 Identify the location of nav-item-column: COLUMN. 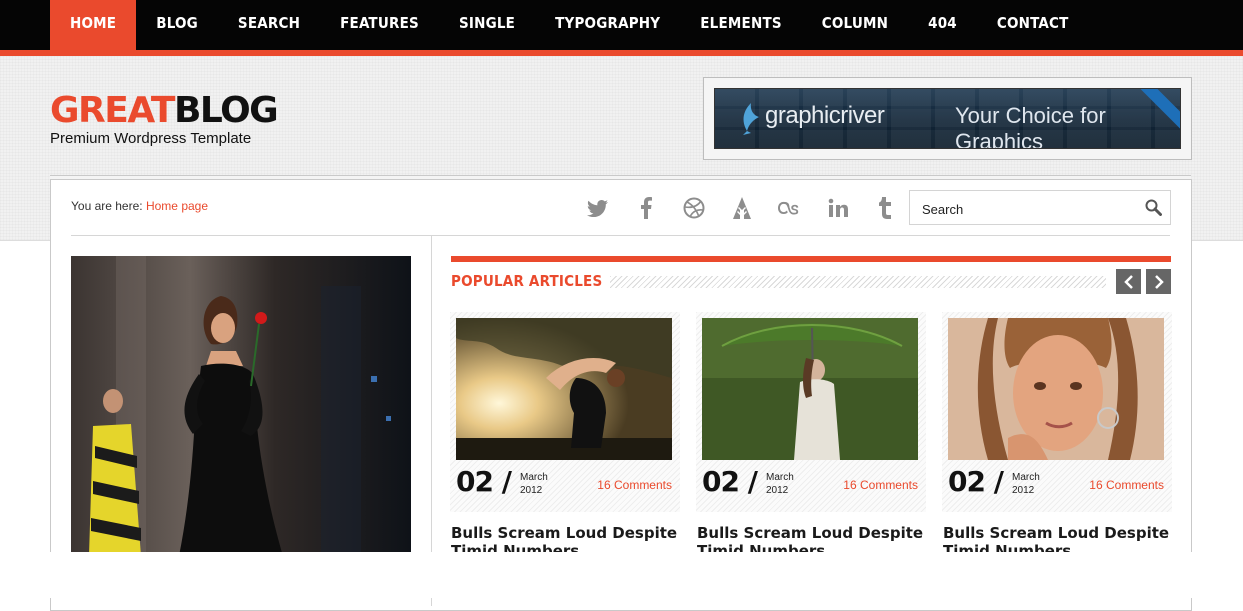
(855, 25).